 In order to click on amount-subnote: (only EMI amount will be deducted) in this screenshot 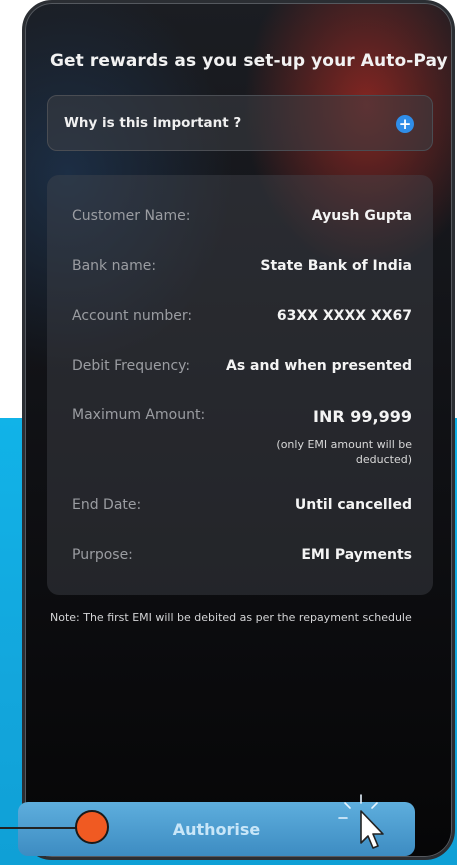, I will do `click(344, 452)`.